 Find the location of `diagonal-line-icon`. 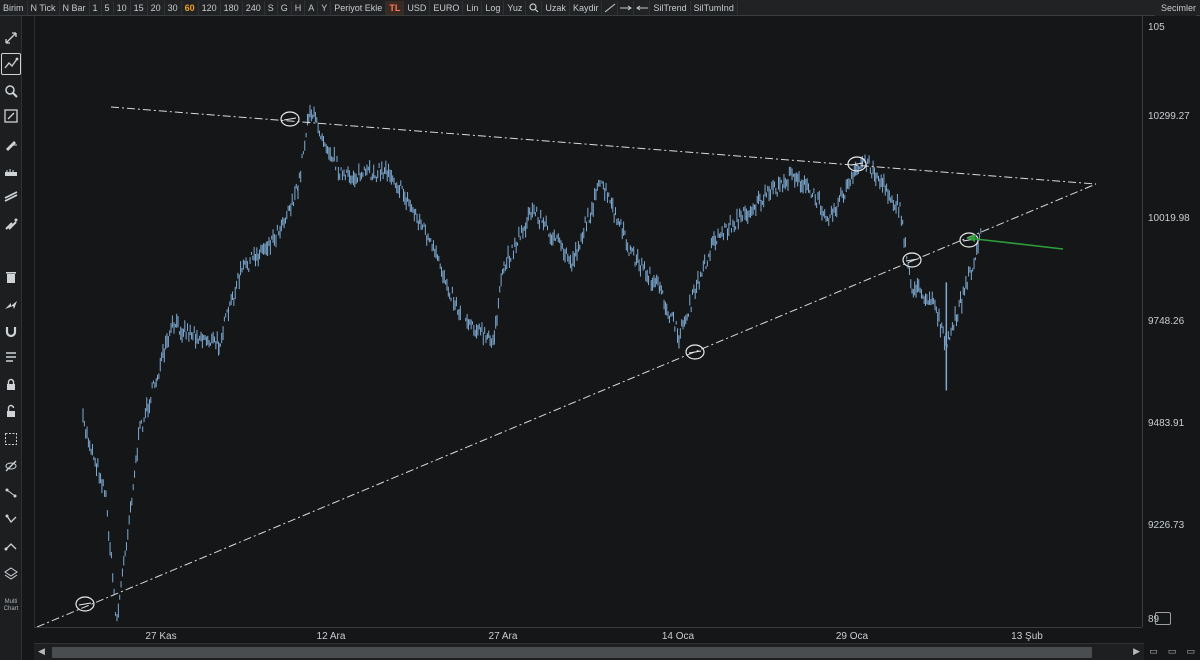

diagonal-line-icon is located at coordinates (610, 7).